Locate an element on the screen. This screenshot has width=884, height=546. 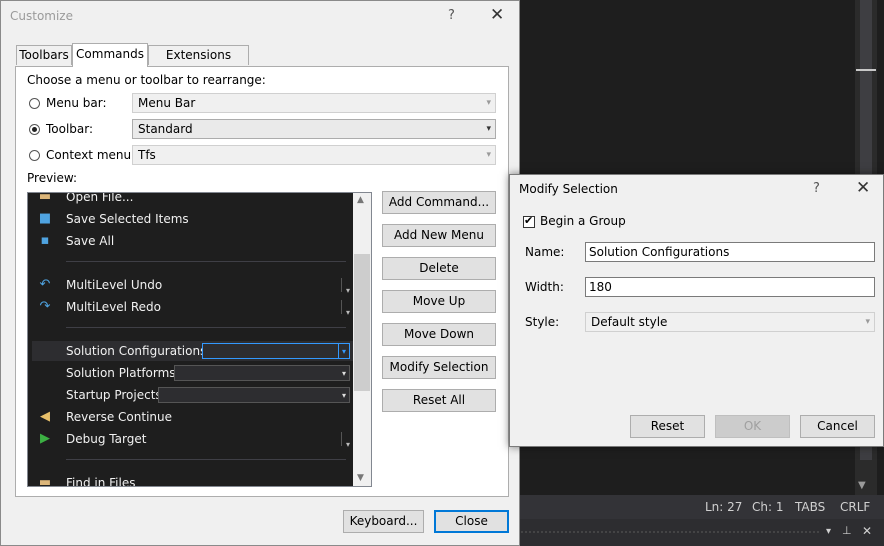
status-tabs: TABS is located at coordinates (810, 507).